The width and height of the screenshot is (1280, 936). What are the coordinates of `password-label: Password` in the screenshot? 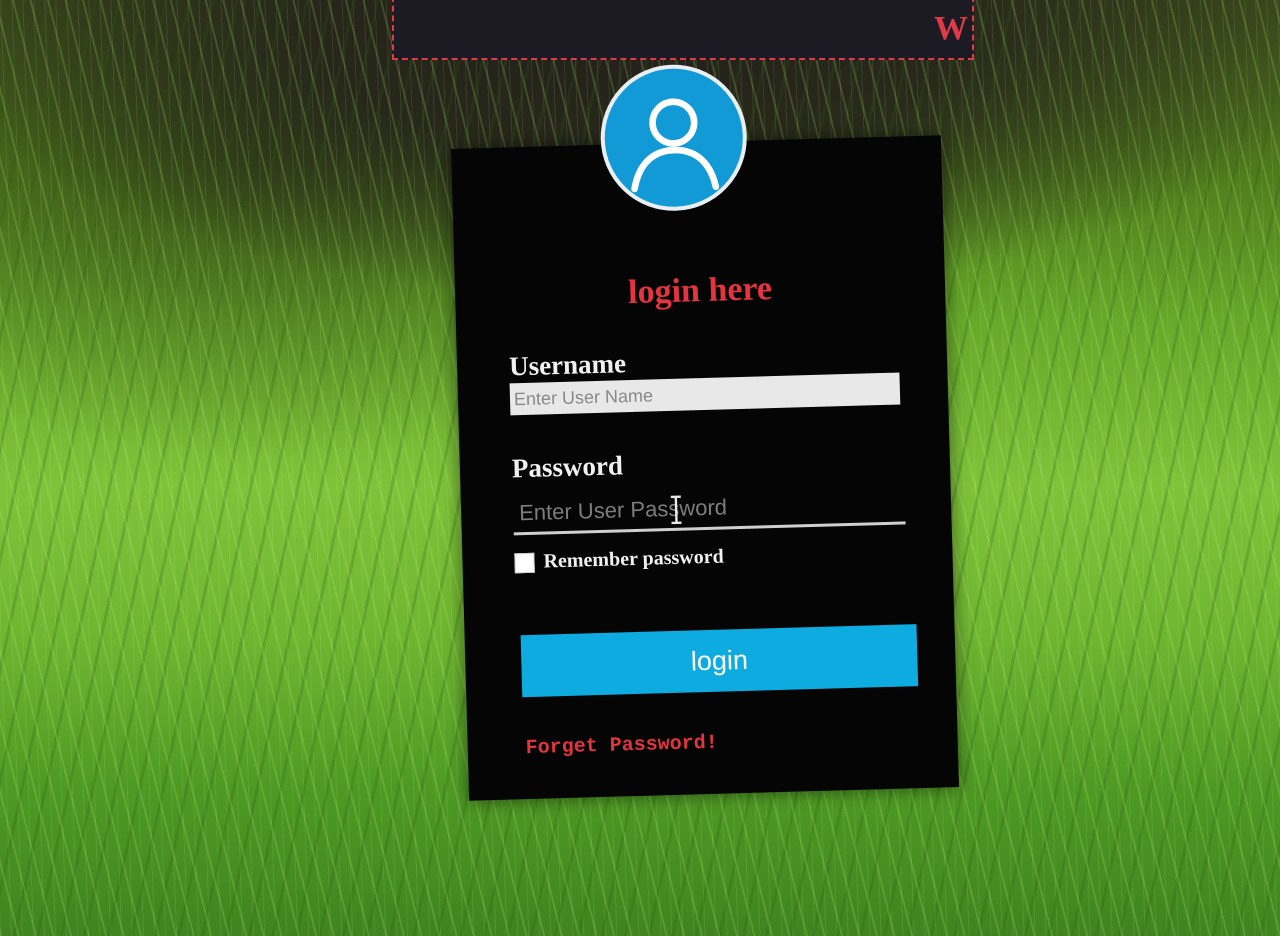 It's located at (567, 467).